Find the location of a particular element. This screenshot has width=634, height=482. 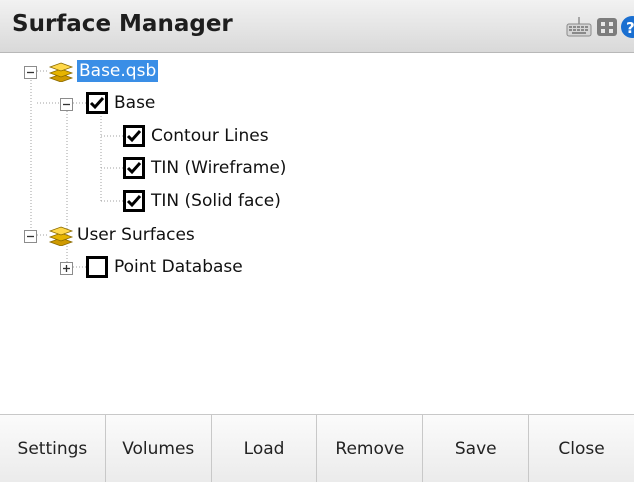

tree-node-label: TIN (Wireframe) is located at coordinates (219, 168).